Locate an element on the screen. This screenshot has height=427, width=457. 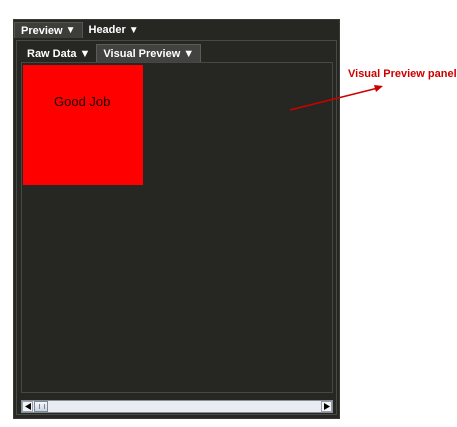
annotation-label: Visual Preview panel is located at coordinates (402, 74).